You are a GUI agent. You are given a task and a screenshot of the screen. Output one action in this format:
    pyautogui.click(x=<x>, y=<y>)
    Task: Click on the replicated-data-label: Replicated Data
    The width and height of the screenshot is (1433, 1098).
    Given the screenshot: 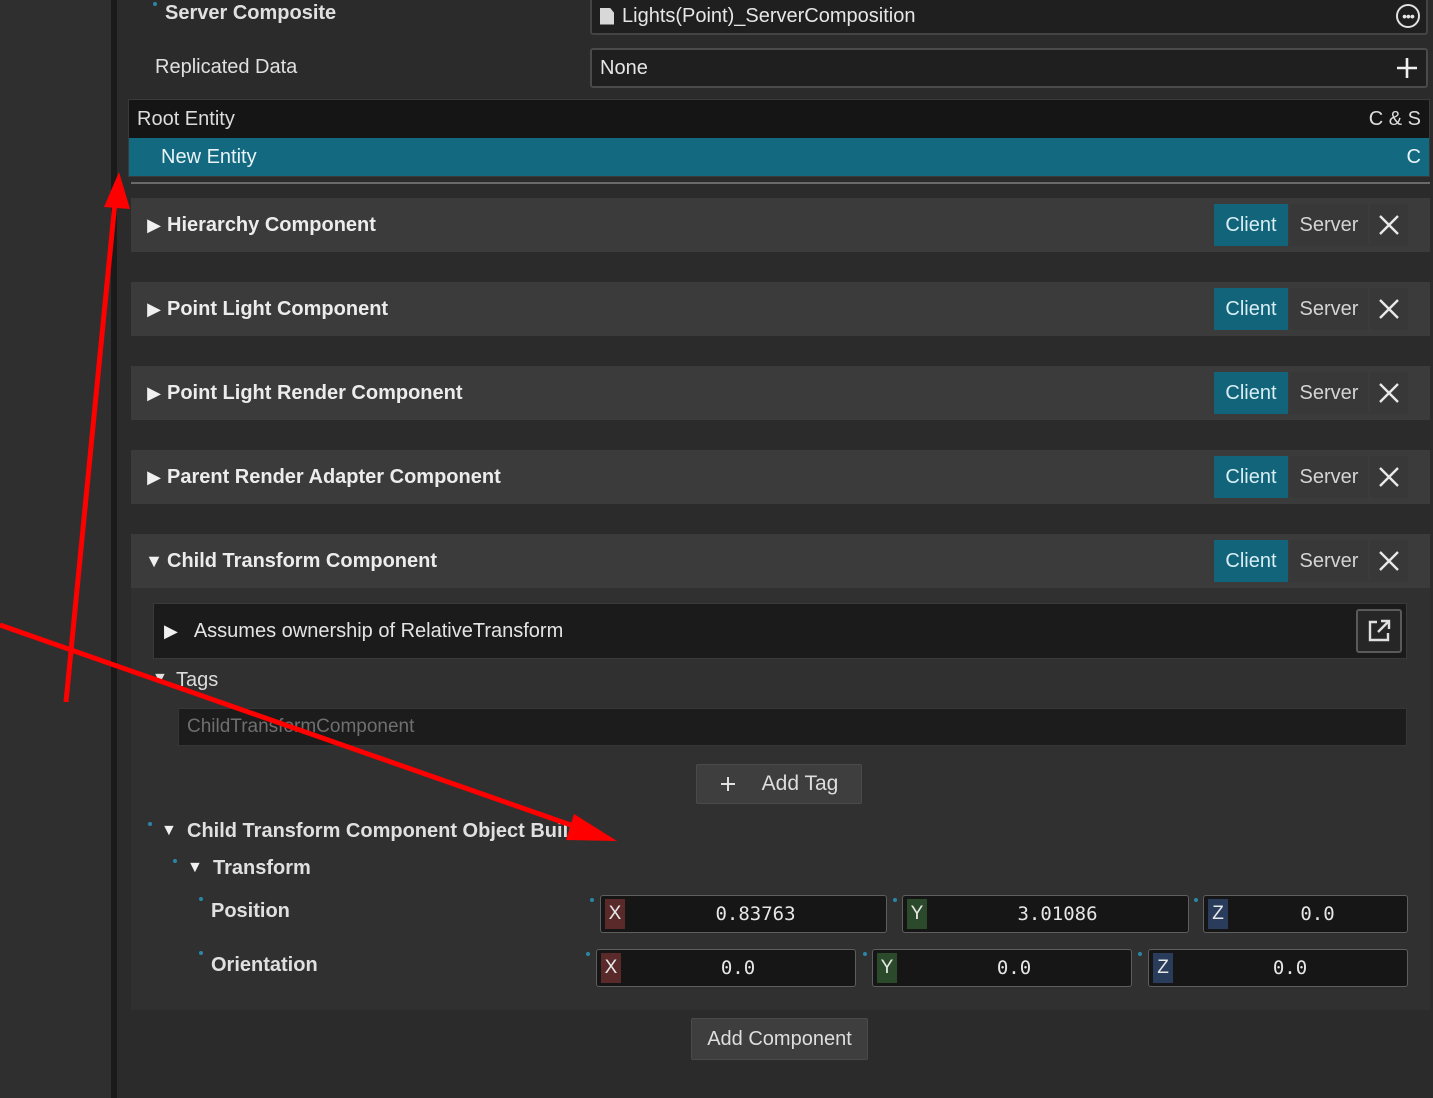 What is the action you would take?
    pyautogui.click(x=226, y=67)
    